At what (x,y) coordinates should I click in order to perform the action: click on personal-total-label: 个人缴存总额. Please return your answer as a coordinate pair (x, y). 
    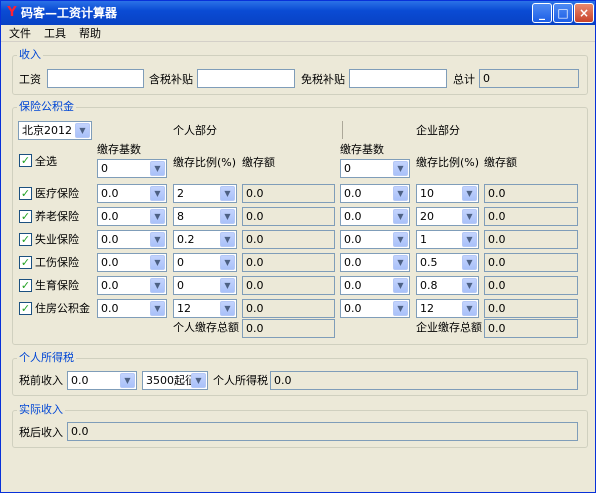
    Looking at the image, I should click on (206, 327).